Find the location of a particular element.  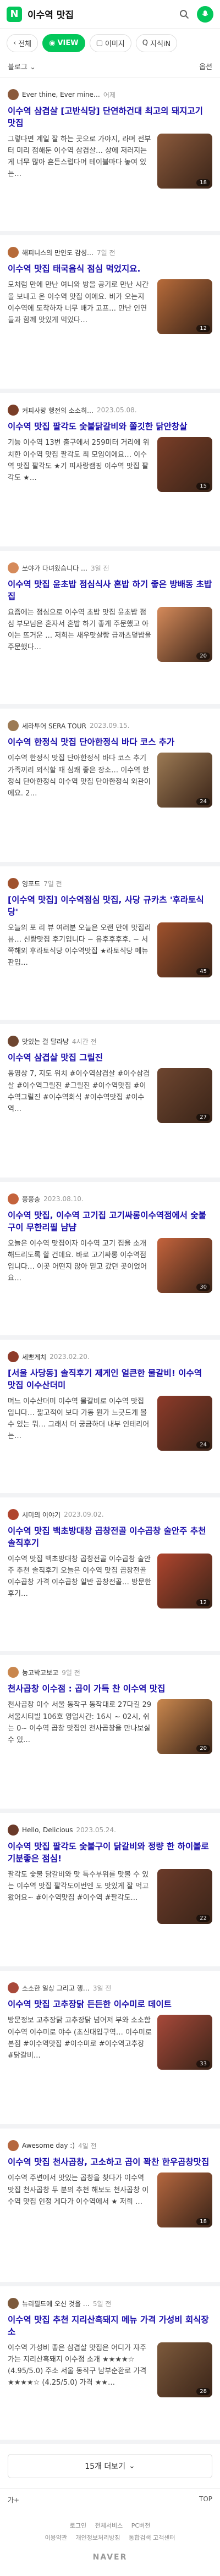

options-button: 옵션 is located at coordinates (205, 66).